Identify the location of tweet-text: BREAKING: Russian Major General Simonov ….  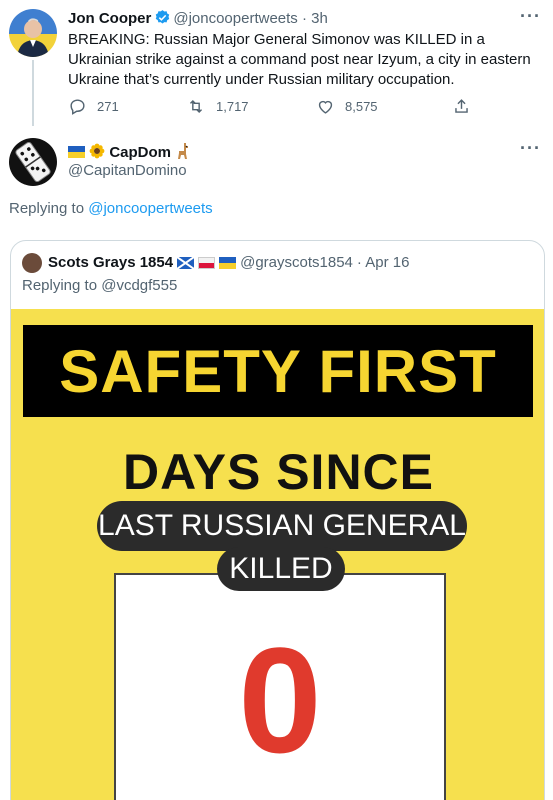
(299, 59).